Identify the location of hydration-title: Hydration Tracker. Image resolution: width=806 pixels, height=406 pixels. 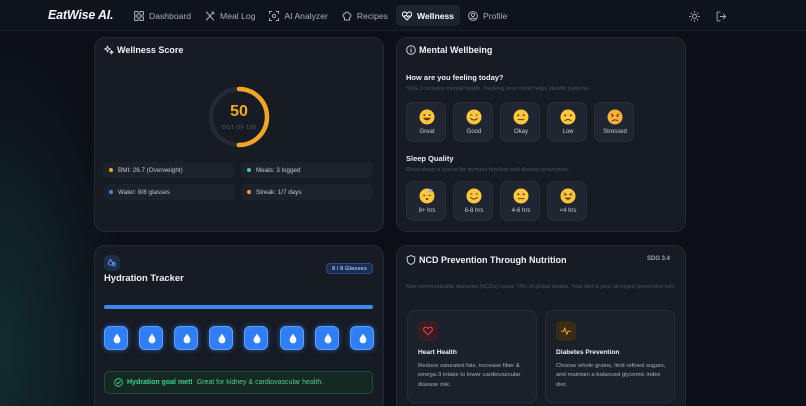
(144, 277).